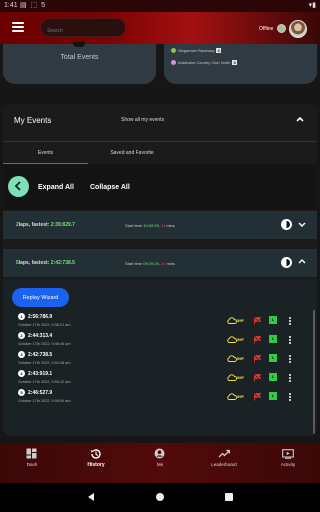  Describe the element at coordinates (159, 453) in the screenshot. I see `account-icon` at that location.